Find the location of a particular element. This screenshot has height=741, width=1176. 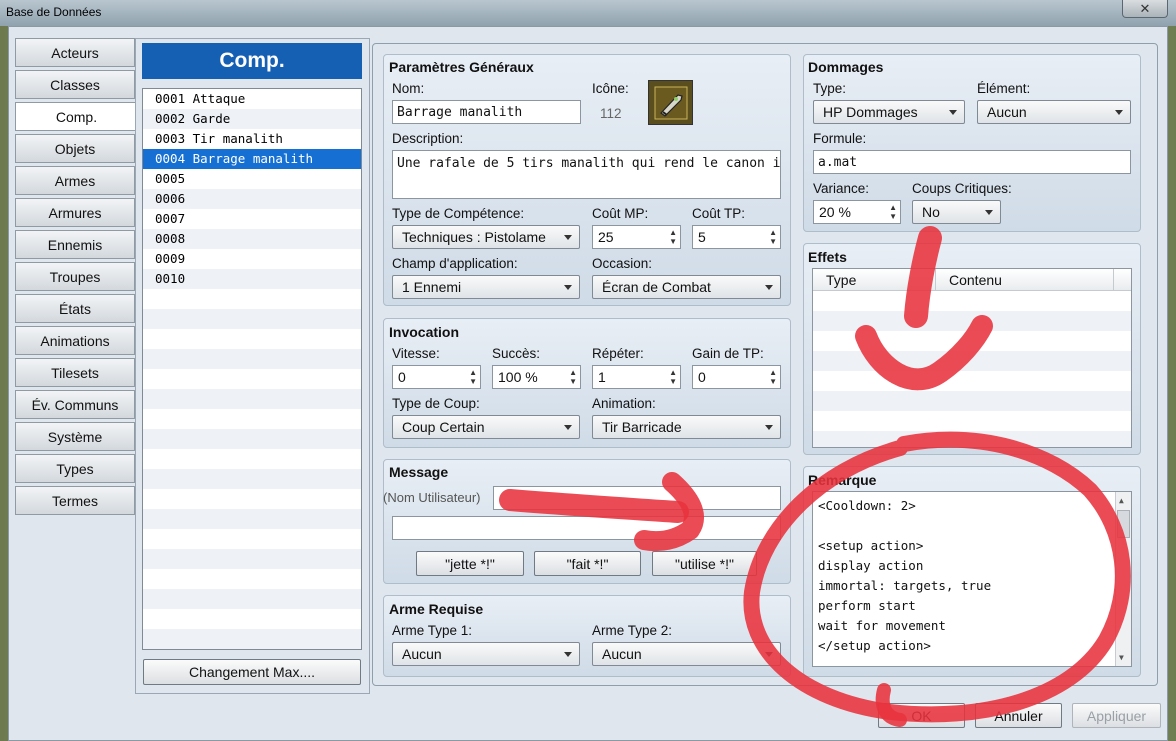

message-title: Message is located at coordinates (419, 472).